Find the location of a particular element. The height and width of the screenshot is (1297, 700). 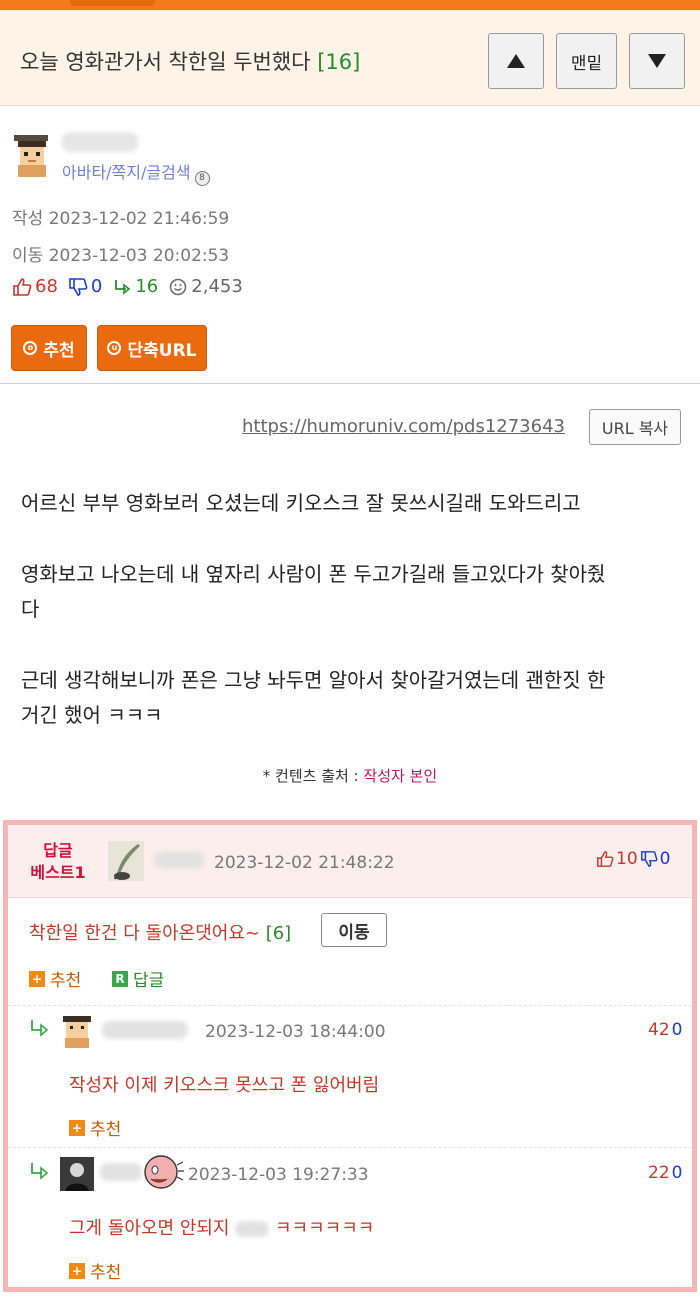

upvote-stat: 68 is located at coordinates (35, 286).